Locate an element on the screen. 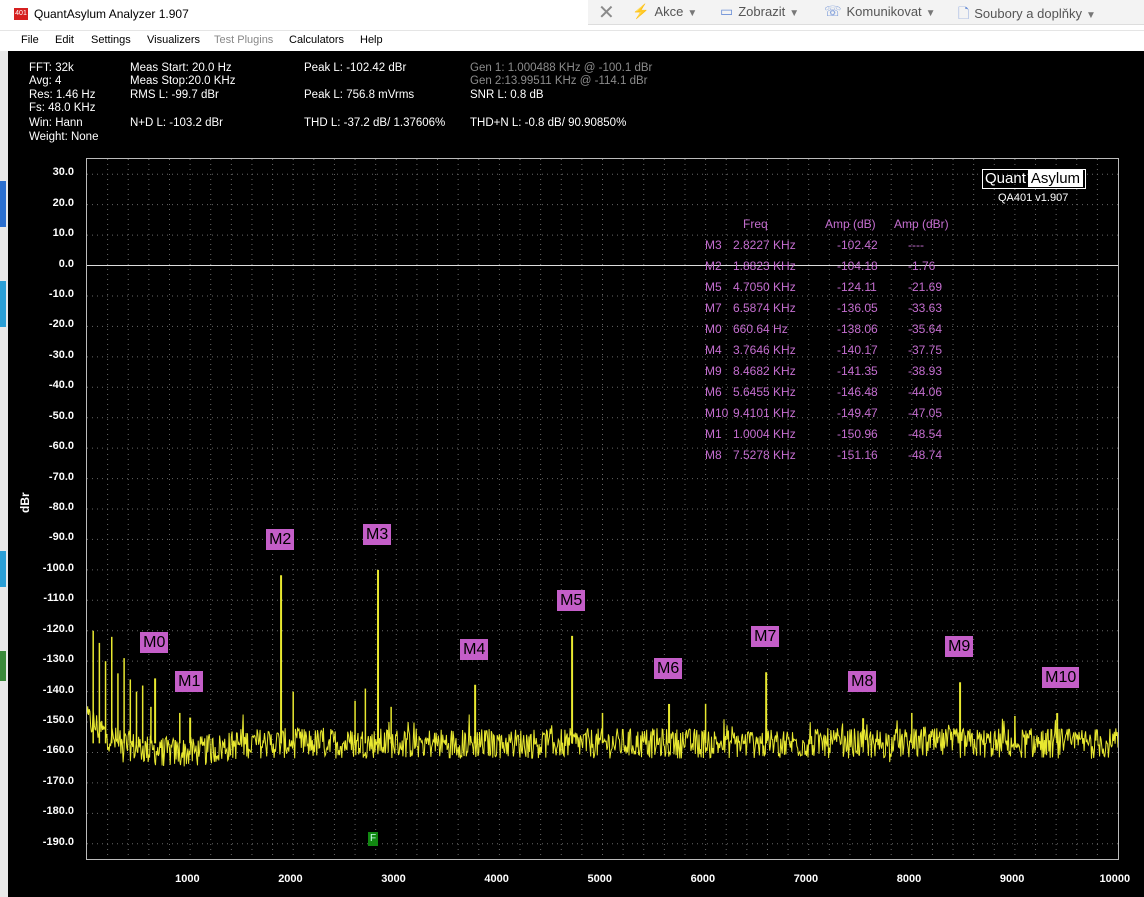 Image resolution: width=1144 pixels, height=897 pixels. resolution: Res: 1.46 Hz is located at coordinates (62, 95).